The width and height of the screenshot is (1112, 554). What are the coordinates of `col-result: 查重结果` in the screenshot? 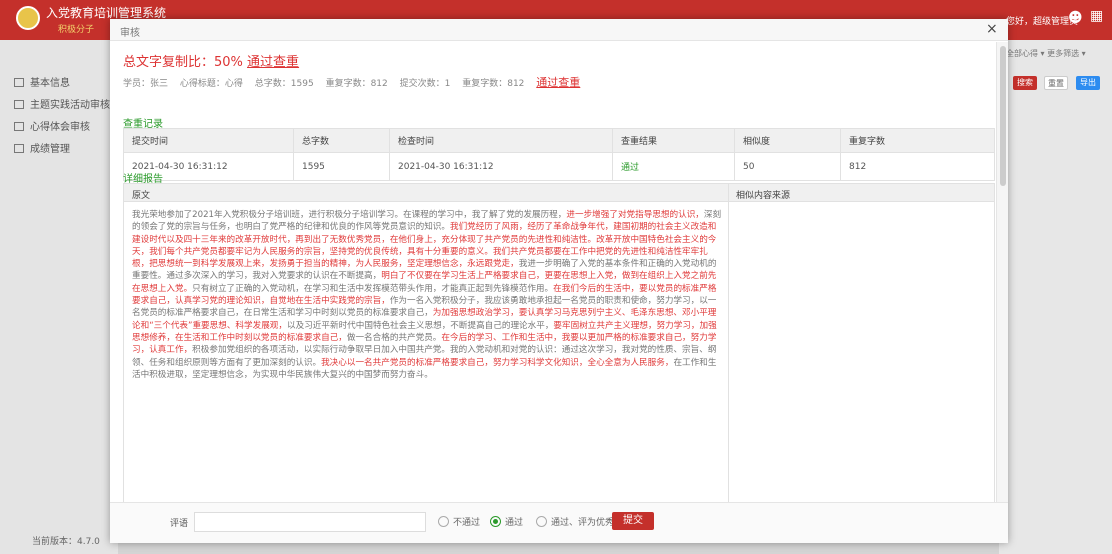 It's located at (673, 140).